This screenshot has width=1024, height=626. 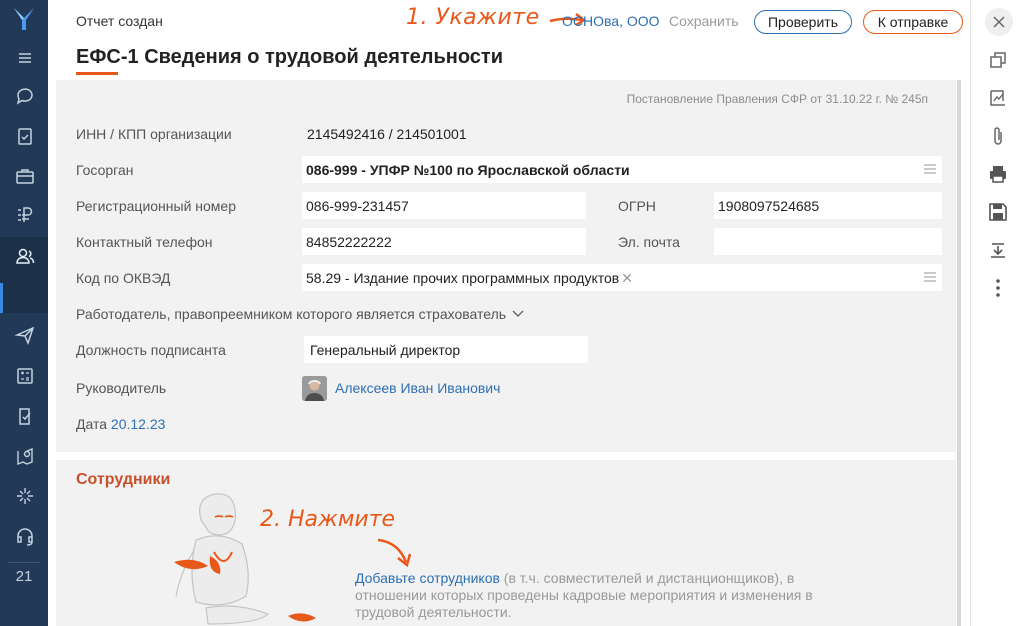 What do you see at coordinates (473, 17) in the screenshot?
I see `hint-specify: 1. Укажите` at bounding box center [473, 17].